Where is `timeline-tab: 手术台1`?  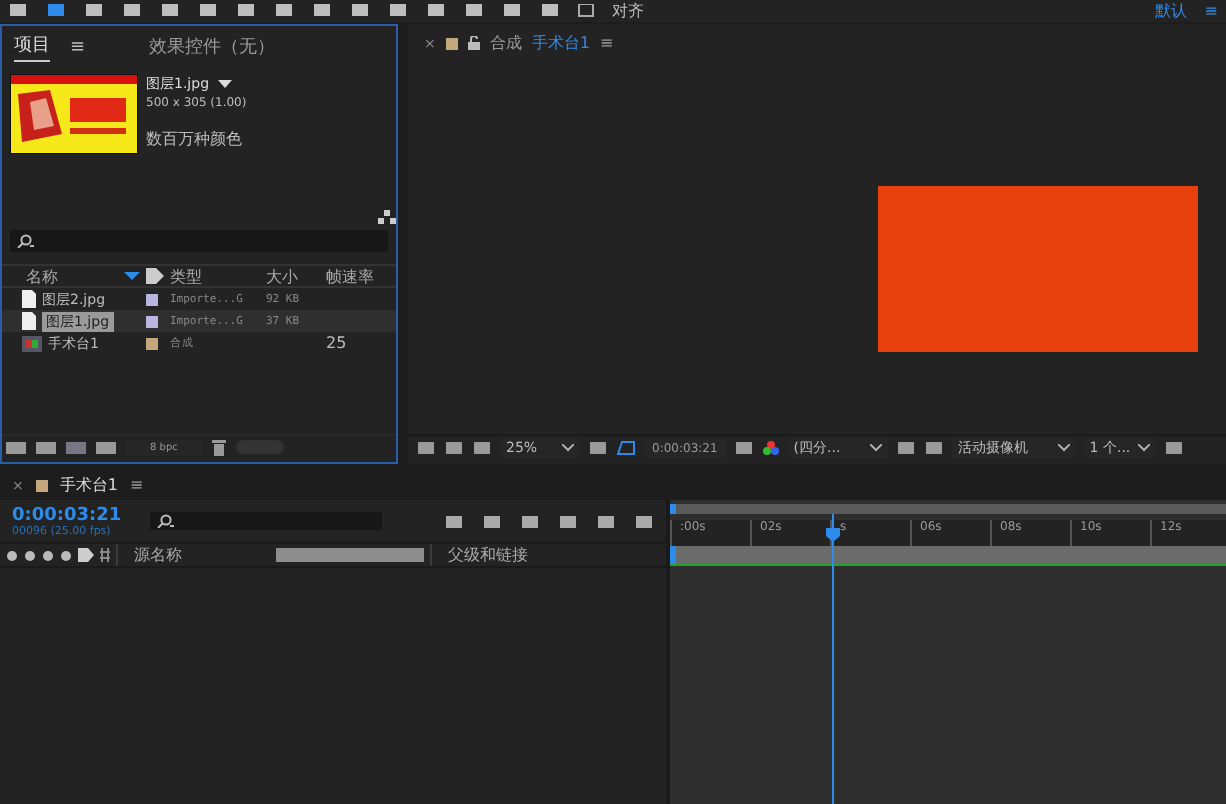 timeline-tab: 手术台1 is located at coordinates (88, 485).